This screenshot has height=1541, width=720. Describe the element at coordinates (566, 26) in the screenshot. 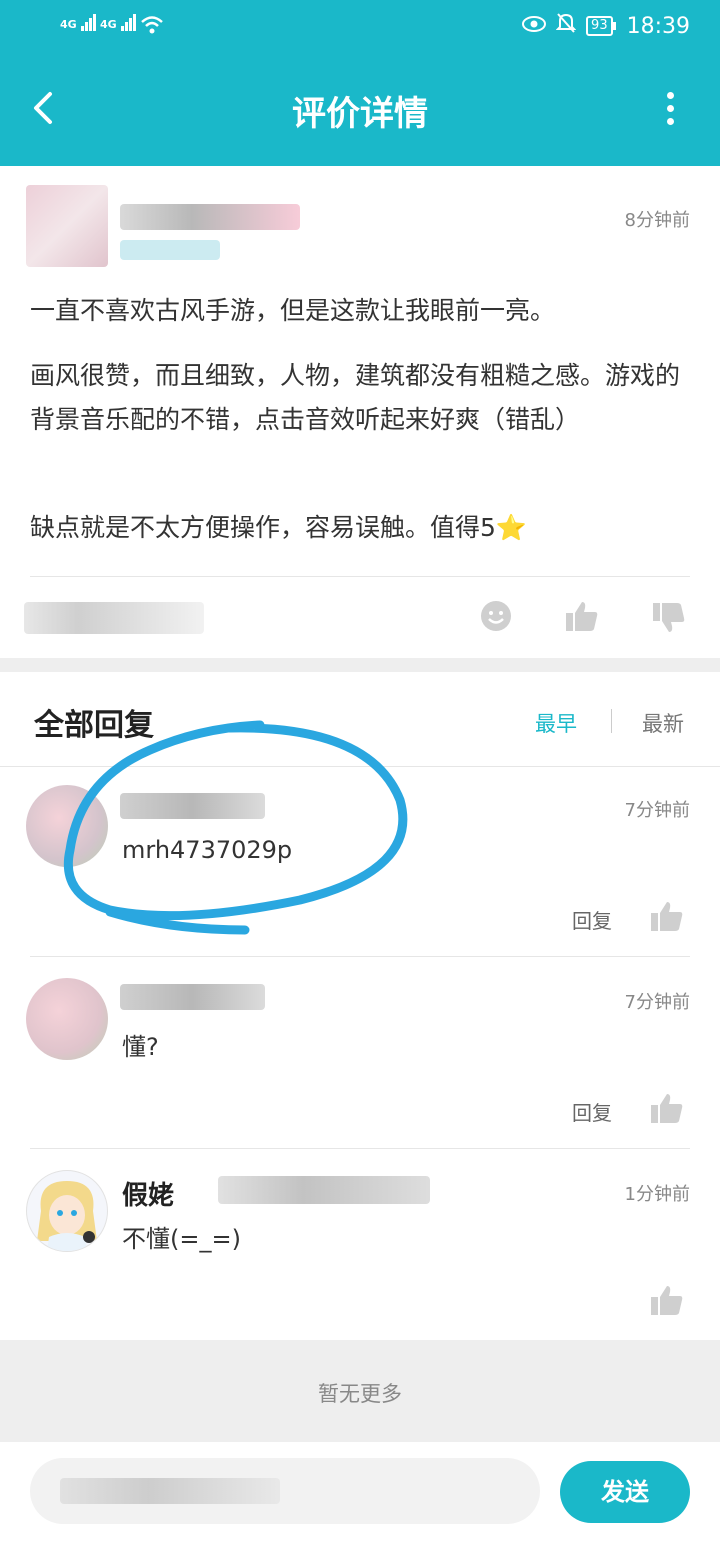

I see `mute-bell-icon` at that location.